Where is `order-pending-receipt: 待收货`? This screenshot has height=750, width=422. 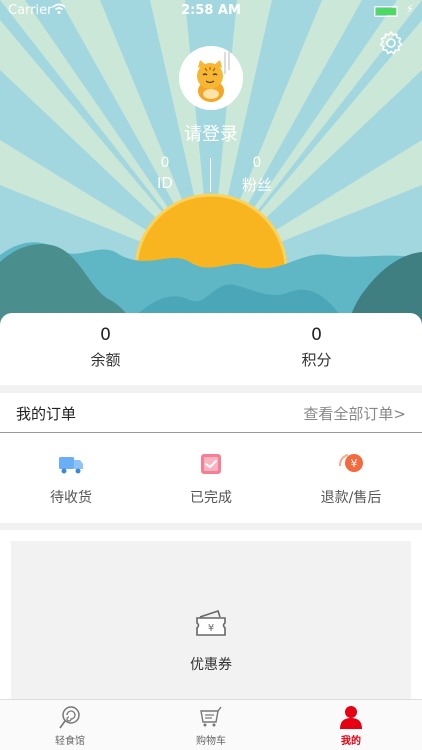
order-pending-receipt: 待收货 is located at coordinates (71, 478).